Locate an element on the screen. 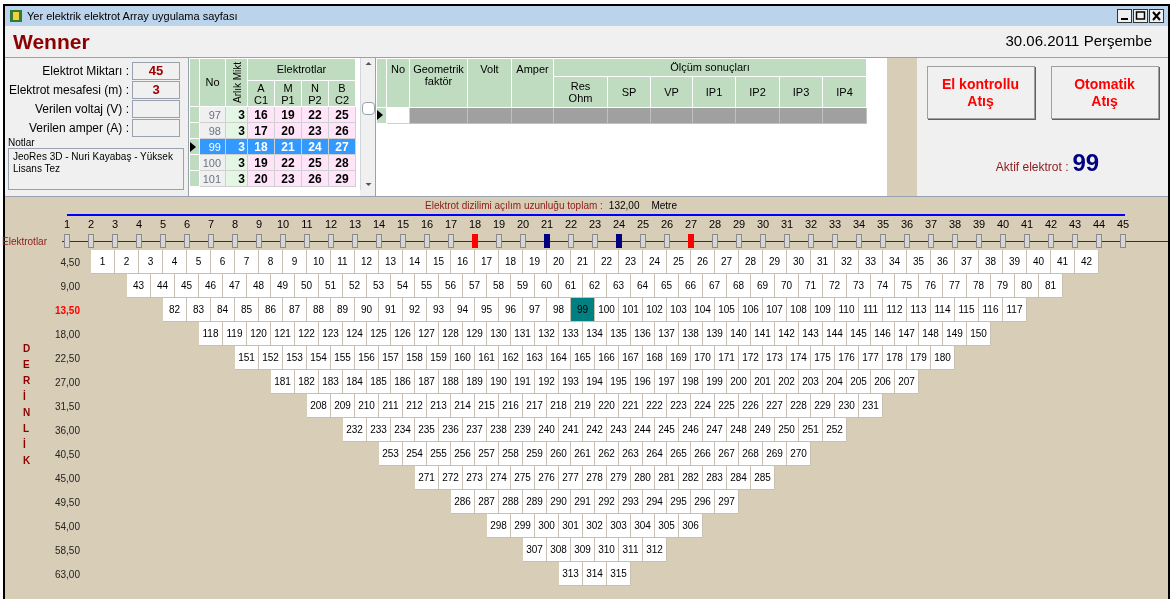 Image resolution: width=1173 pixels, height=599 pixels. measurement-cell: 155 is located at coordinates (343, 358).